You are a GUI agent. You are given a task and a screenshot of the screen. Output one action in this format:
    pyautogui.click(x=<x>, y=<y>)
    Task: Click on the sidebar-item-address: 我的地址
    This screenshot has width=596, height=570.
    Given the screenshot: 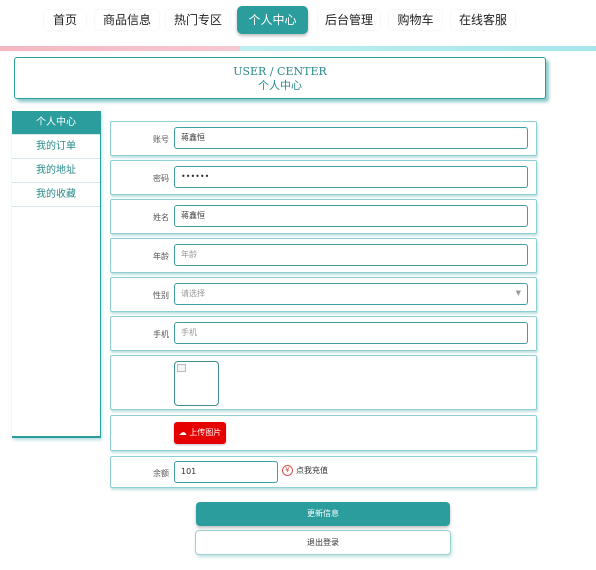 What is the action you would take?
    pyautogui.click(x=56, y=171)
    